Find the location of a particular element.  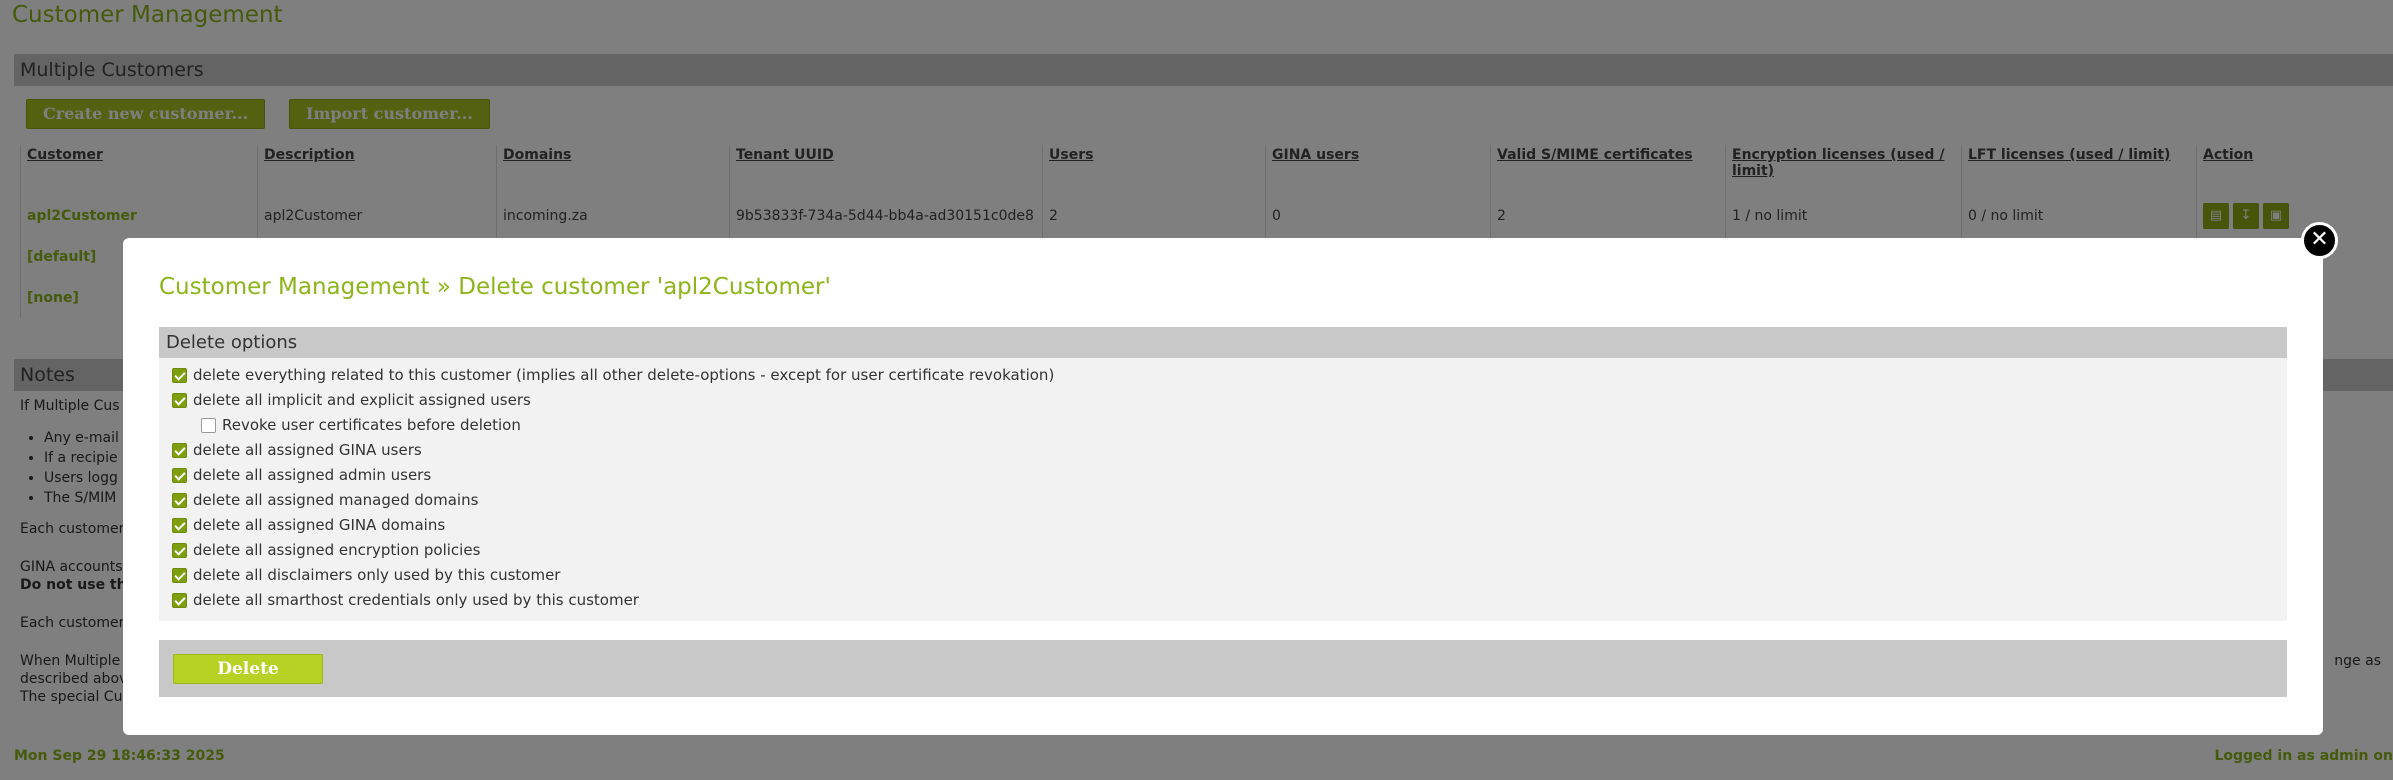

delete-options-header: Delete options is located at coordinates (1223, 342).